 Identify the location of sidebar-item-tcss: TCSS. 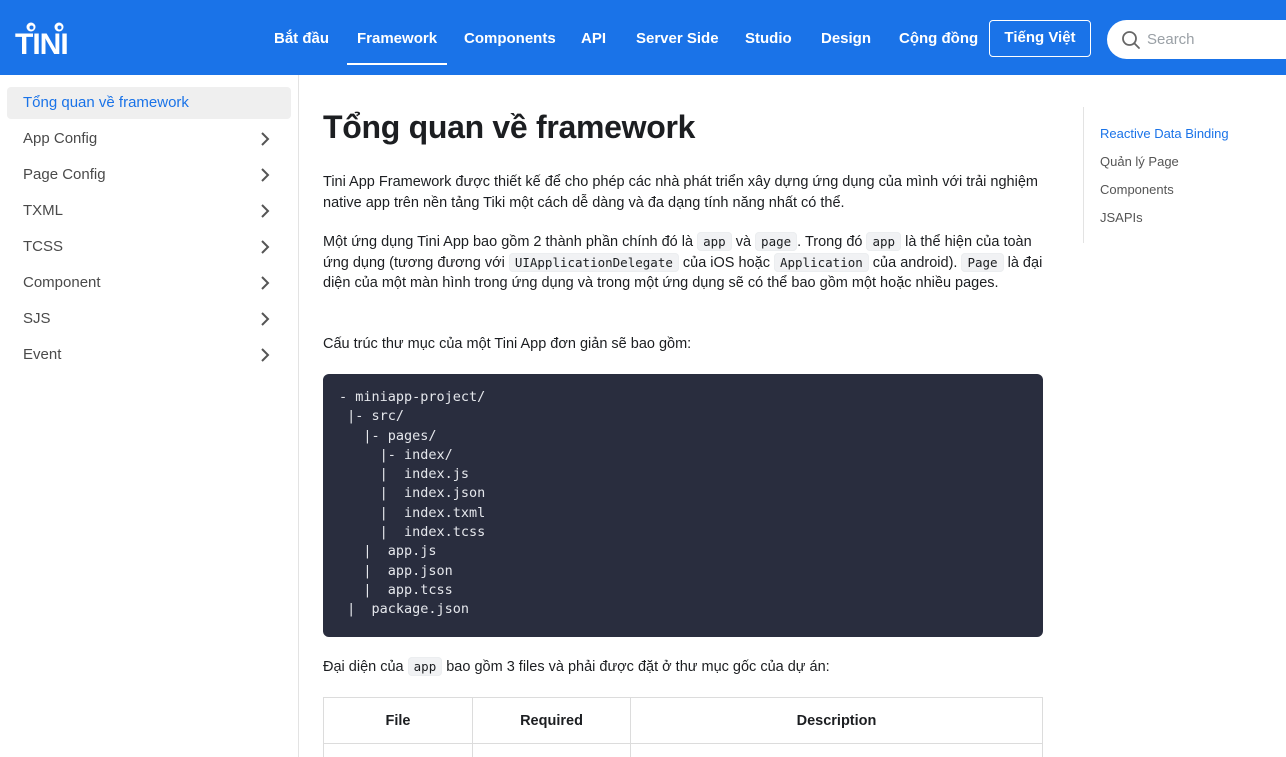
(149, 247).